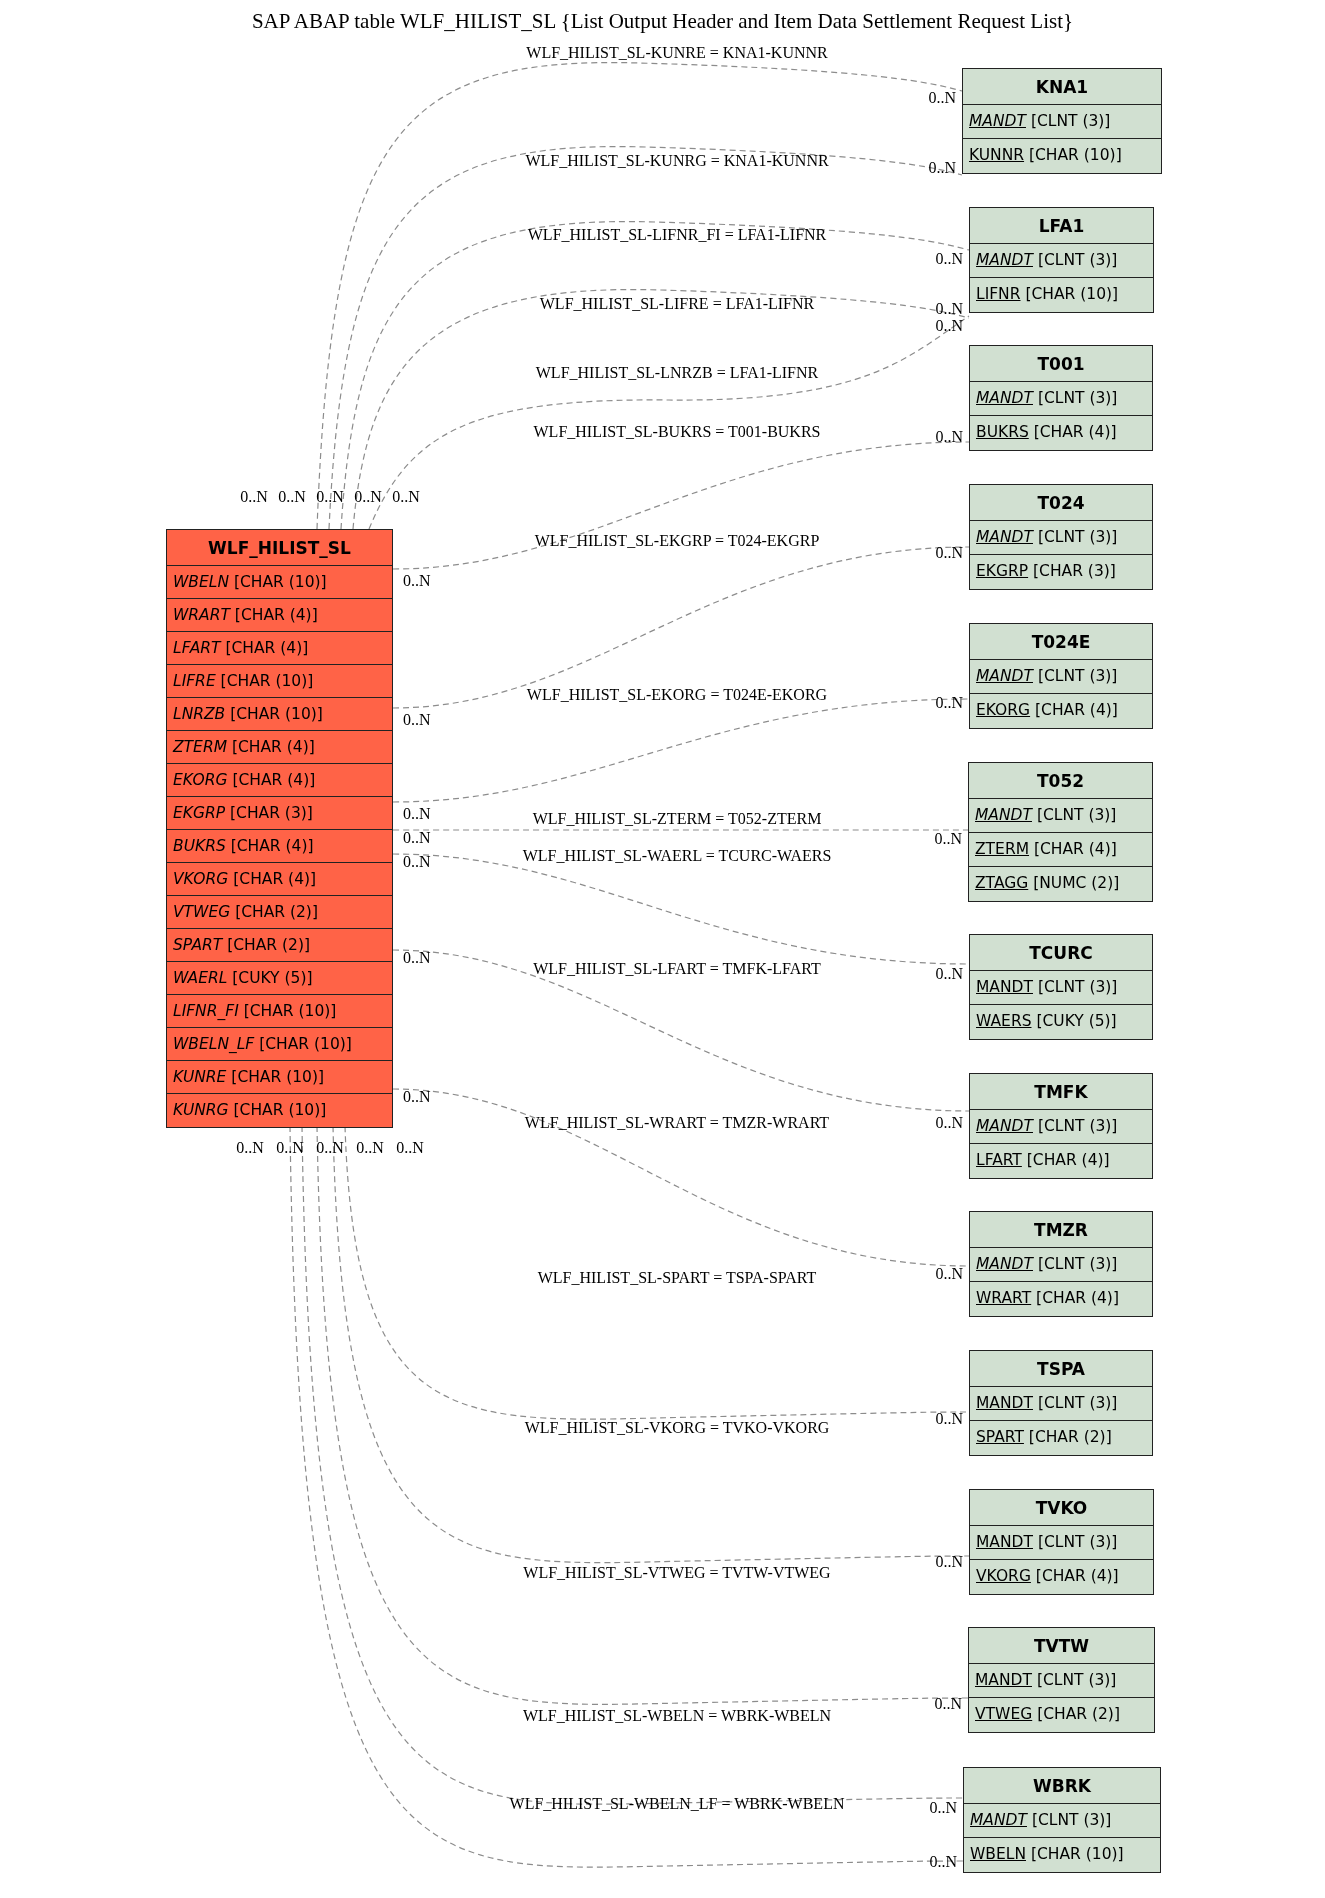  What do you see at coordinates (1060, 781) in the screenshot?
I see `table-title: T052` at bounding box center [1060, 781].